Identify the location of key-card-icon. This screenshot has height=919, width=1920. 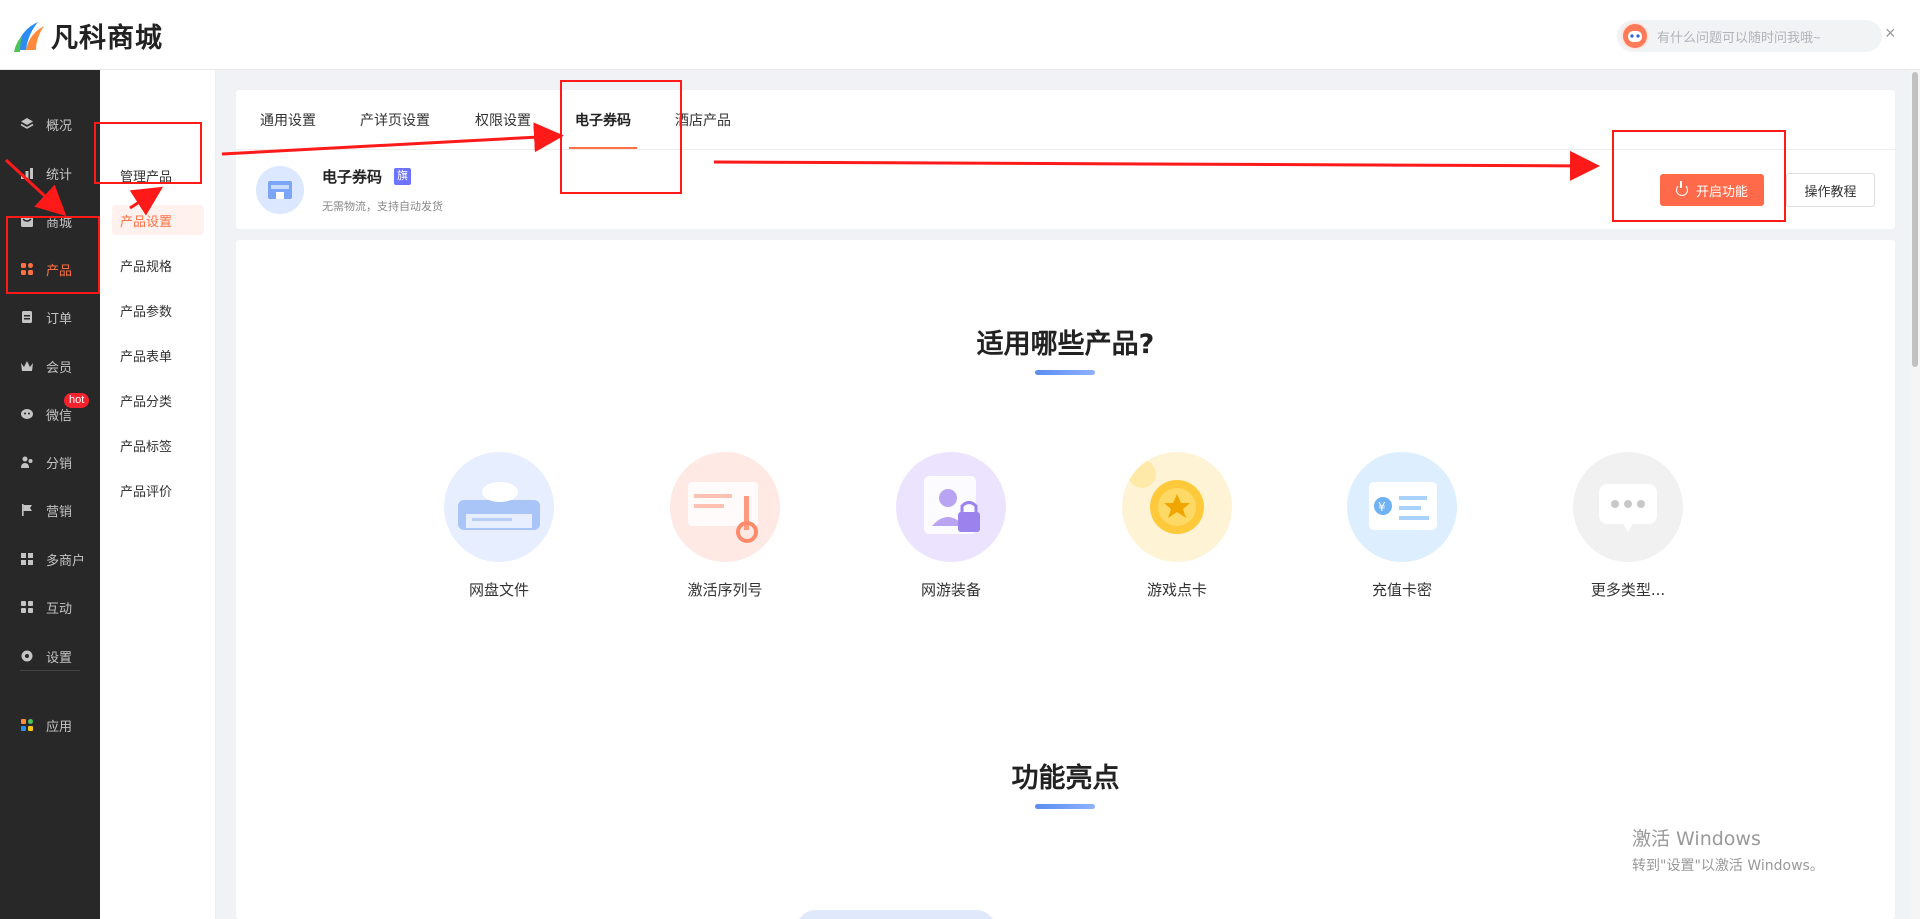
(725, 507).